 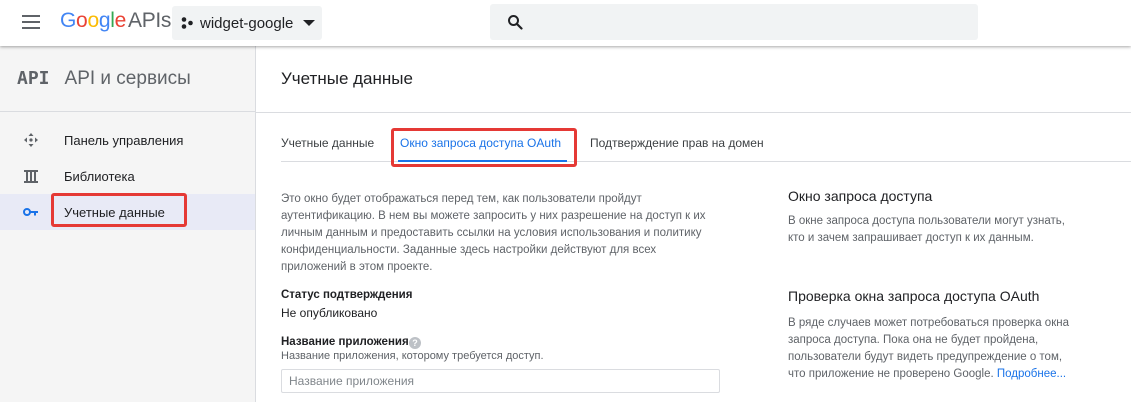 I want to click on app-name-label: Название приложения, so click(x=345, y=342).